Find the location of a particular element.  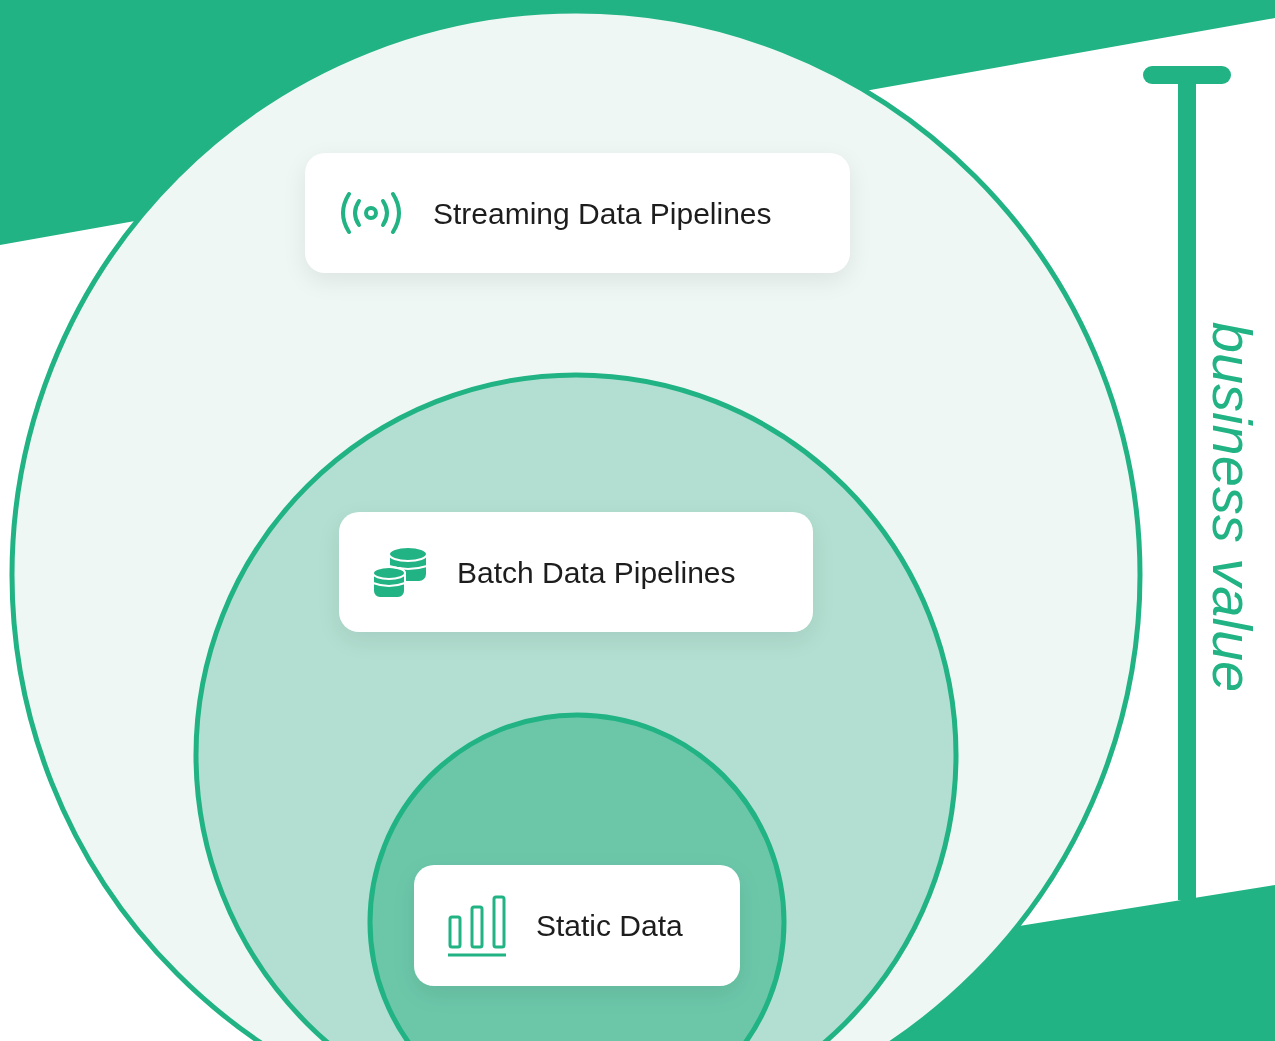

axis-label: business value is located at coordinates (1232, 507).